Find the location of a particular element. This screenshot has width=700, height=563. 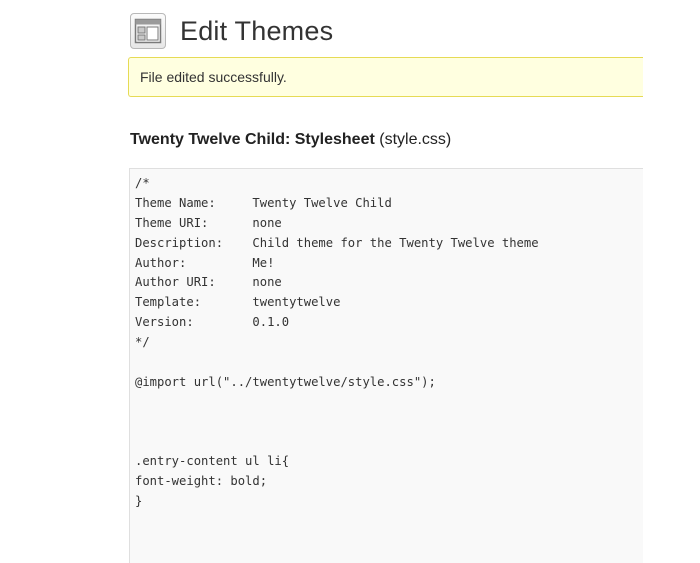

code-line: */ is located at coordinates (386, 343).